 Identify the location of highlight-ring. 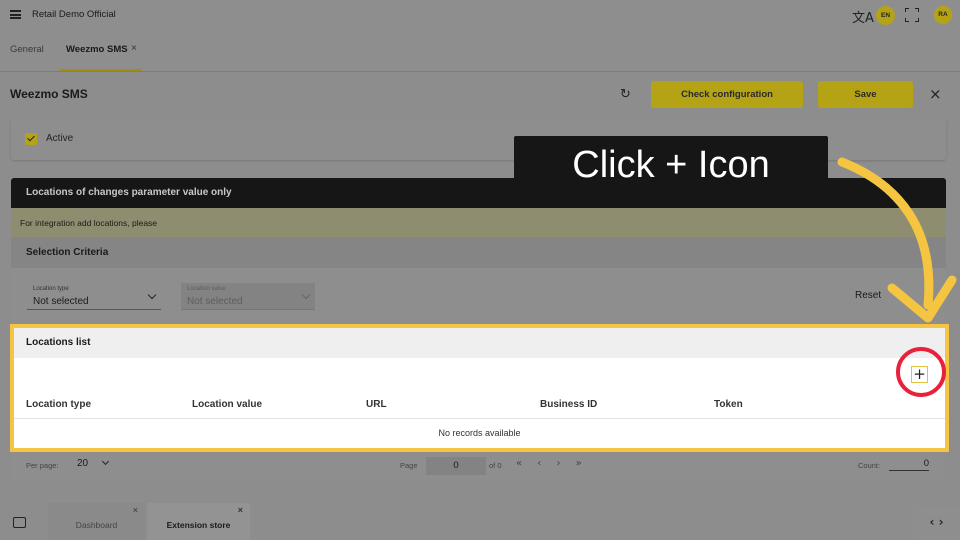
(921, 372).